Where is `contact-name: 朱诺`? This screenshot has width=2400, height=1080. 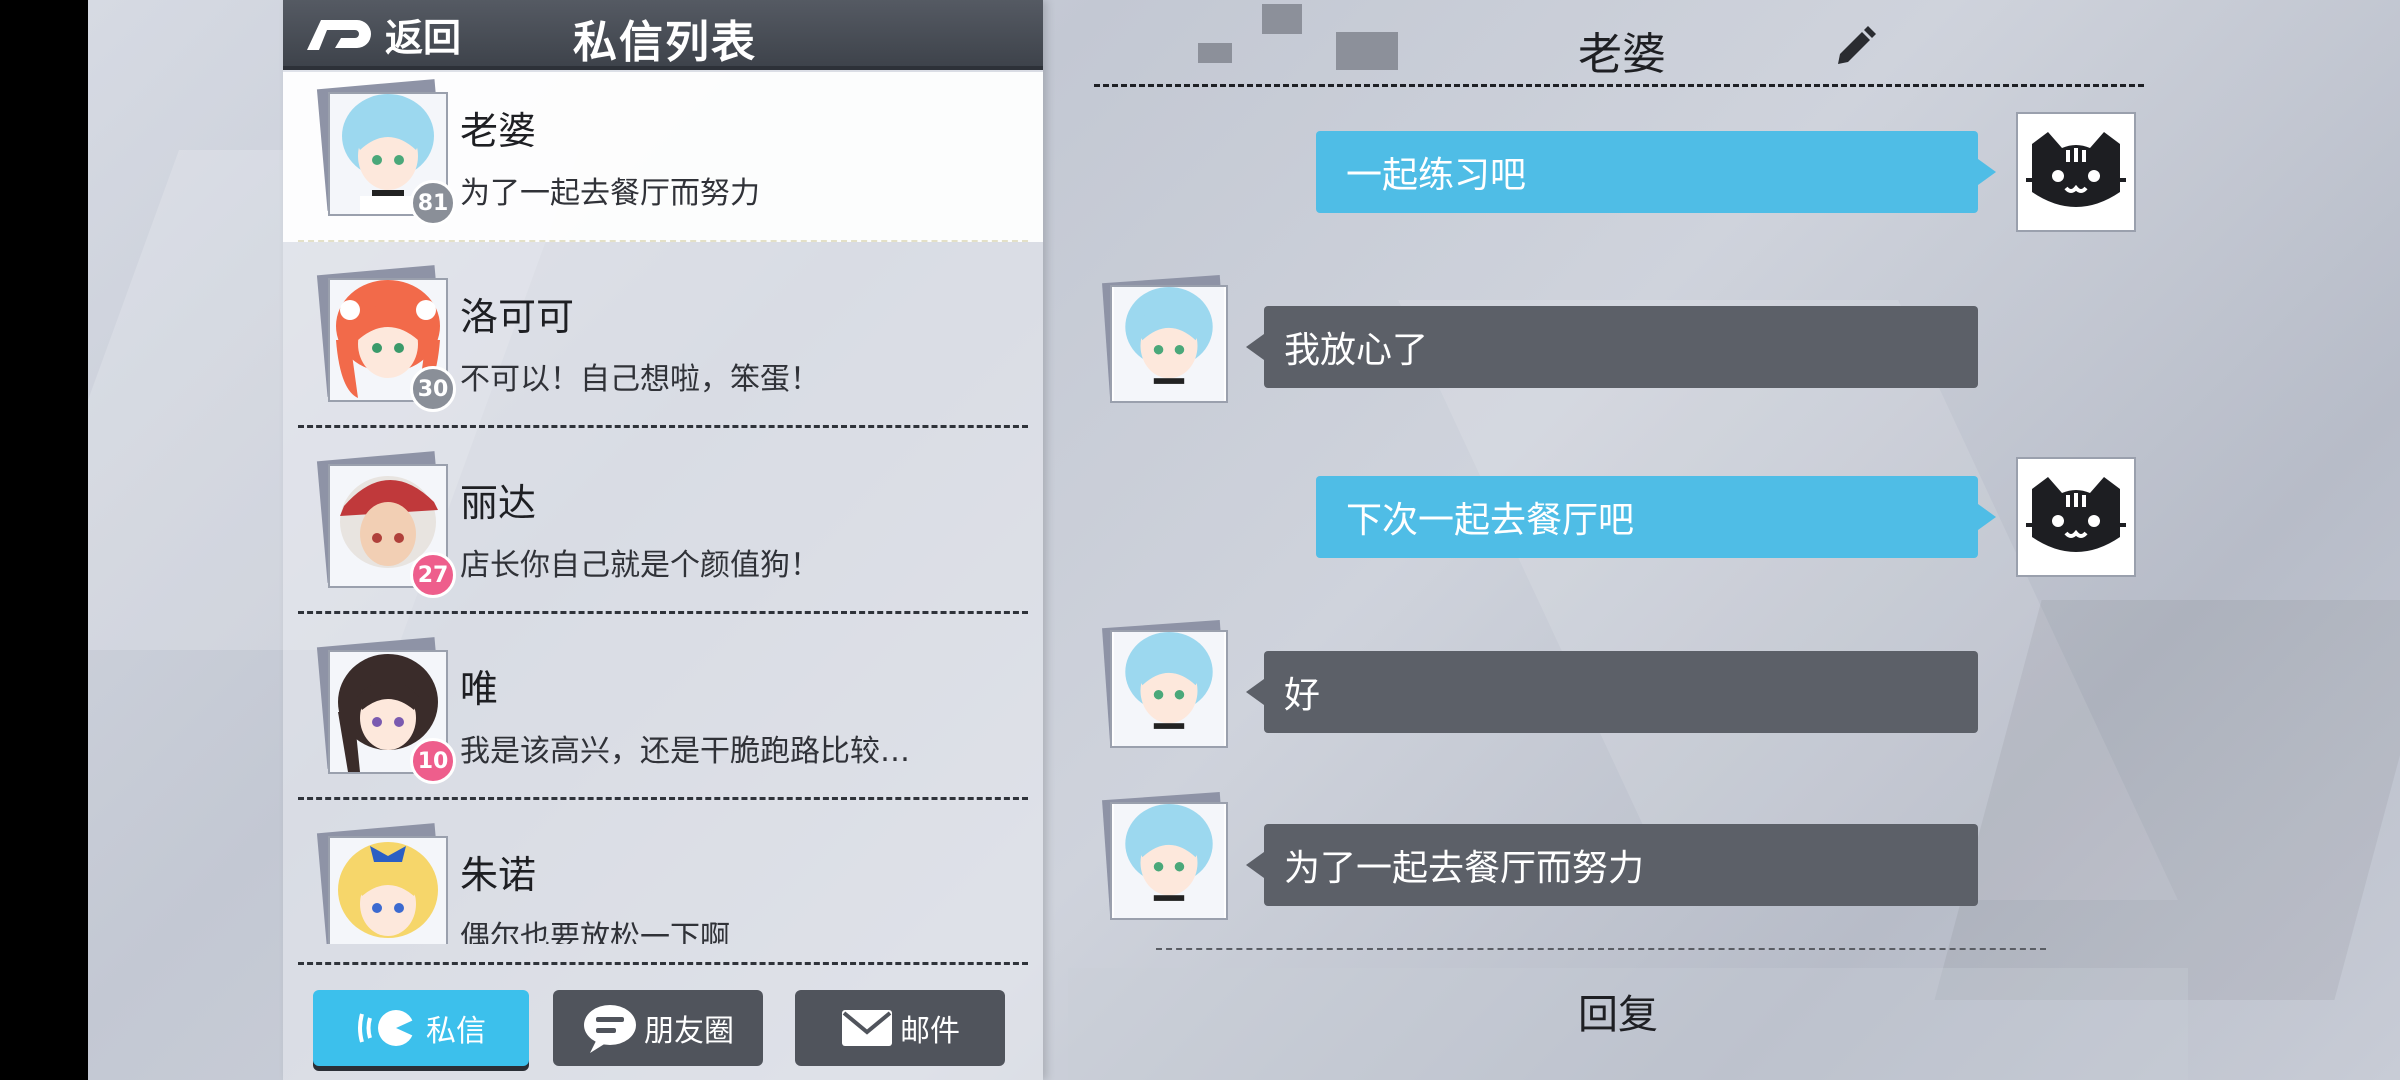 contact-name: 朱诺 is located at coordinates (498, 875).